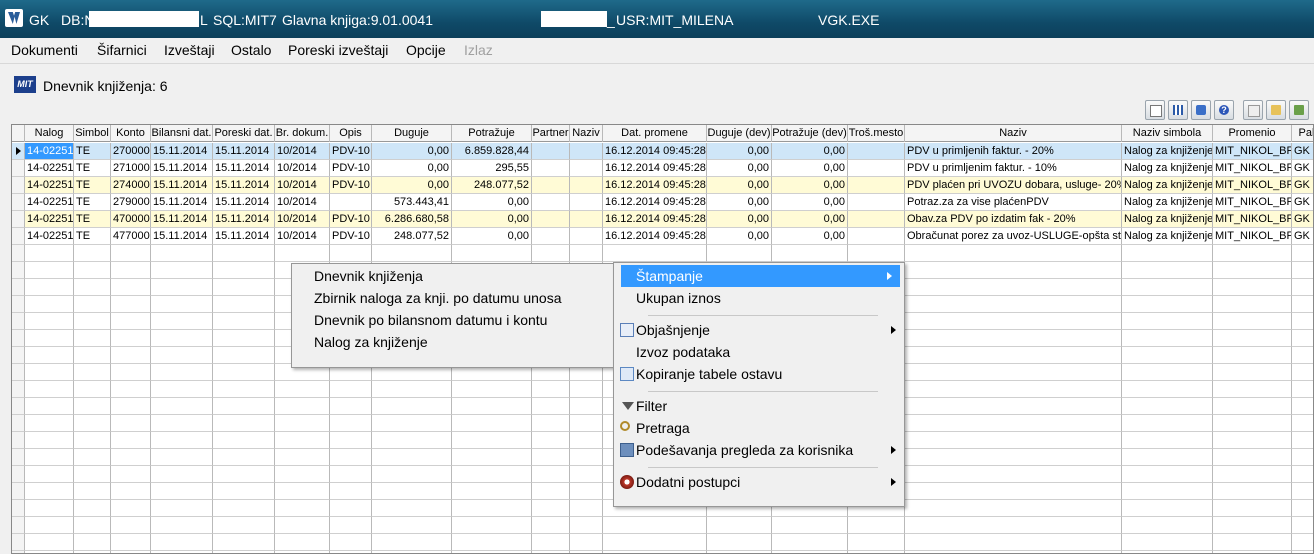  I want to click on menu-opcije: Opcije, so click(426, 50).